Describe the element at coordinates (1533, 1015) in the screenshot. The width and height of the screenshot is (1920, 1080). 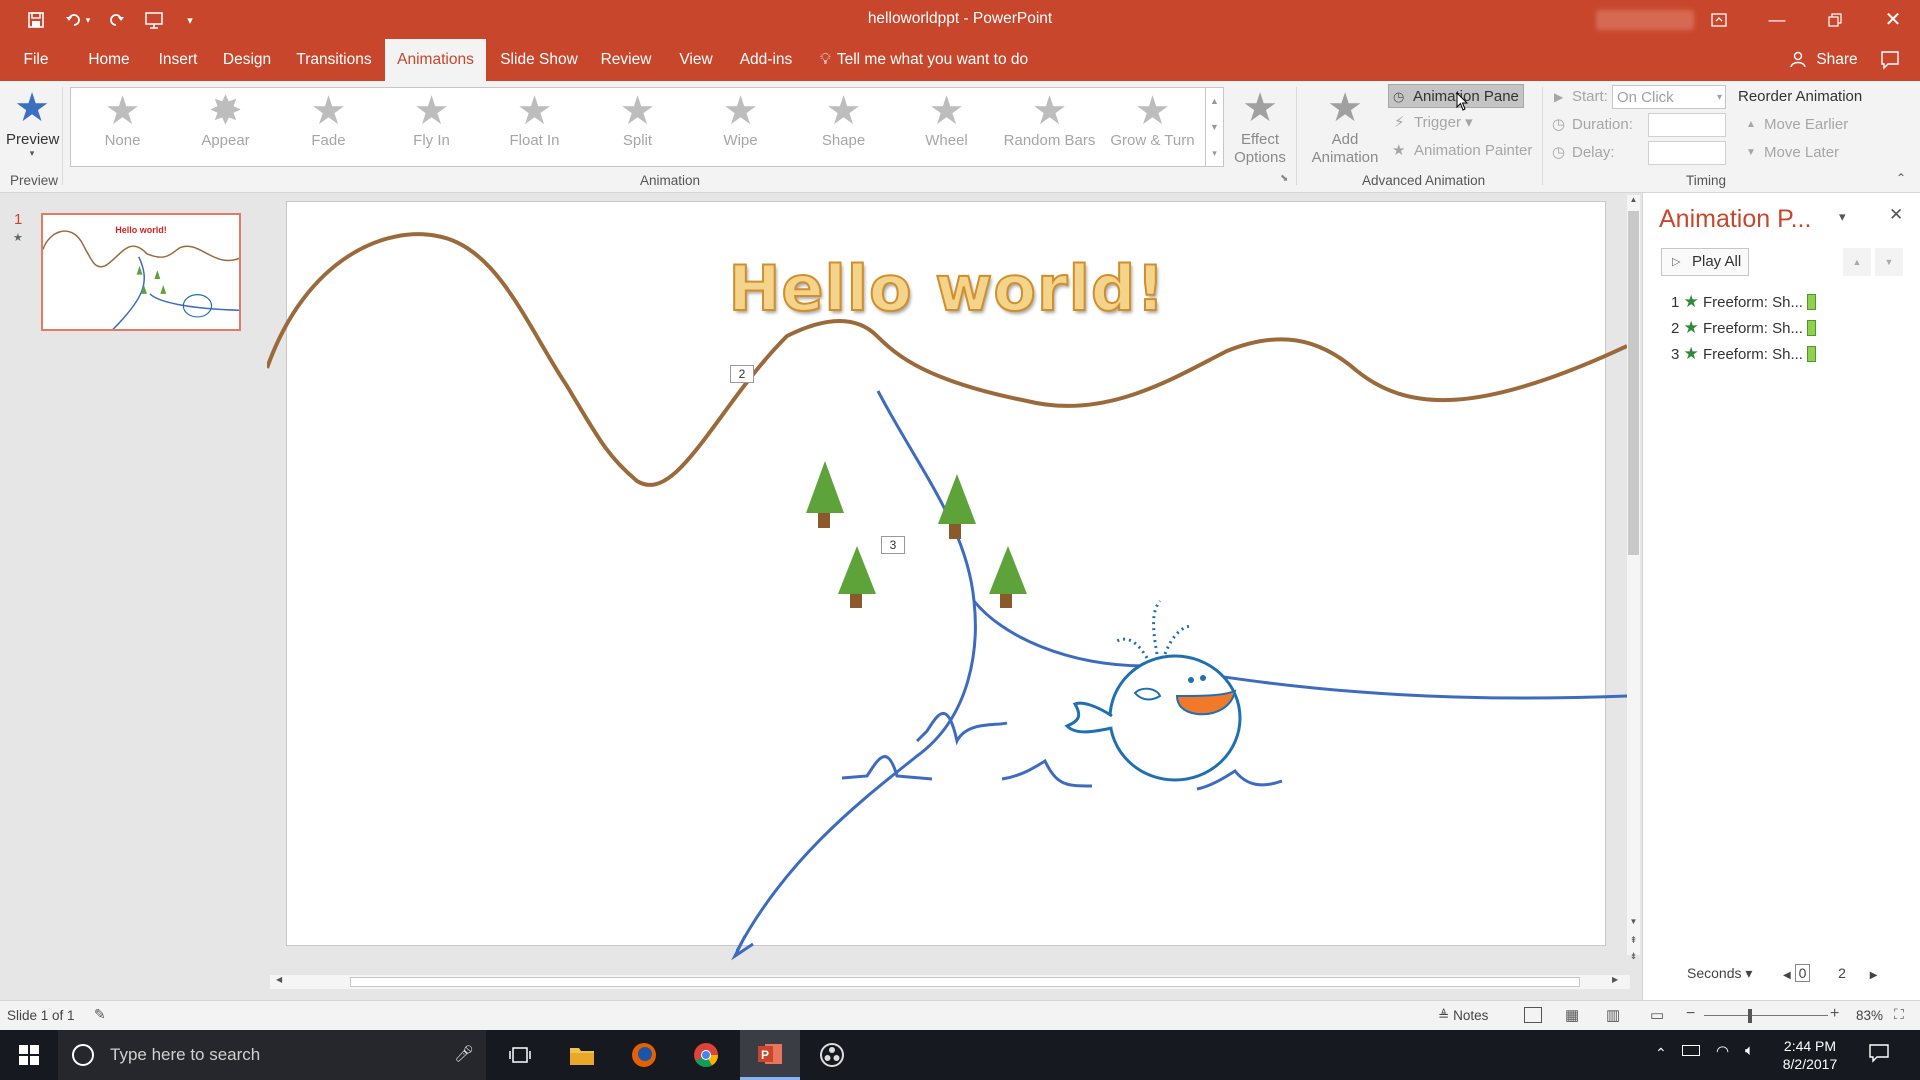
I see `normal-view-icon` at that location.